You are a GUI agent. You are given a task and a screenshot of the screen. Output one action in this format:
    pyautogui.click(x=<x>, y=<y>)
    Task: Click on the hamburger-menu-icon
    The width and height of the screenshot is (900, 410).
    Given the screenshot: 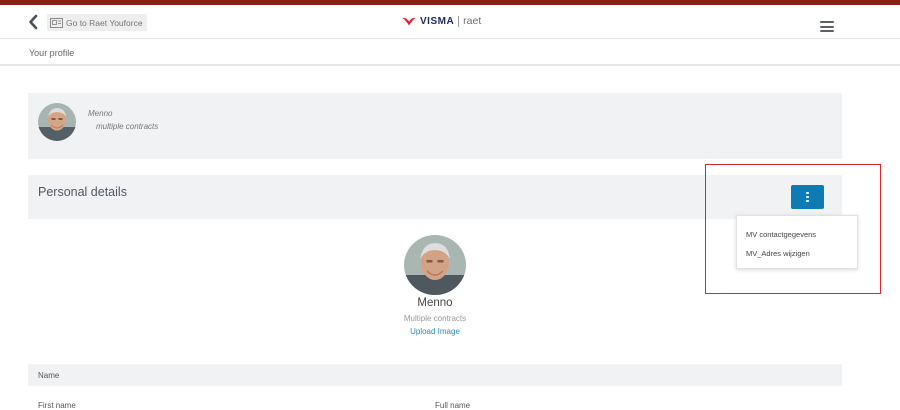 What is the action you would take?
    pyautogui.click(x=827, y=26)
    